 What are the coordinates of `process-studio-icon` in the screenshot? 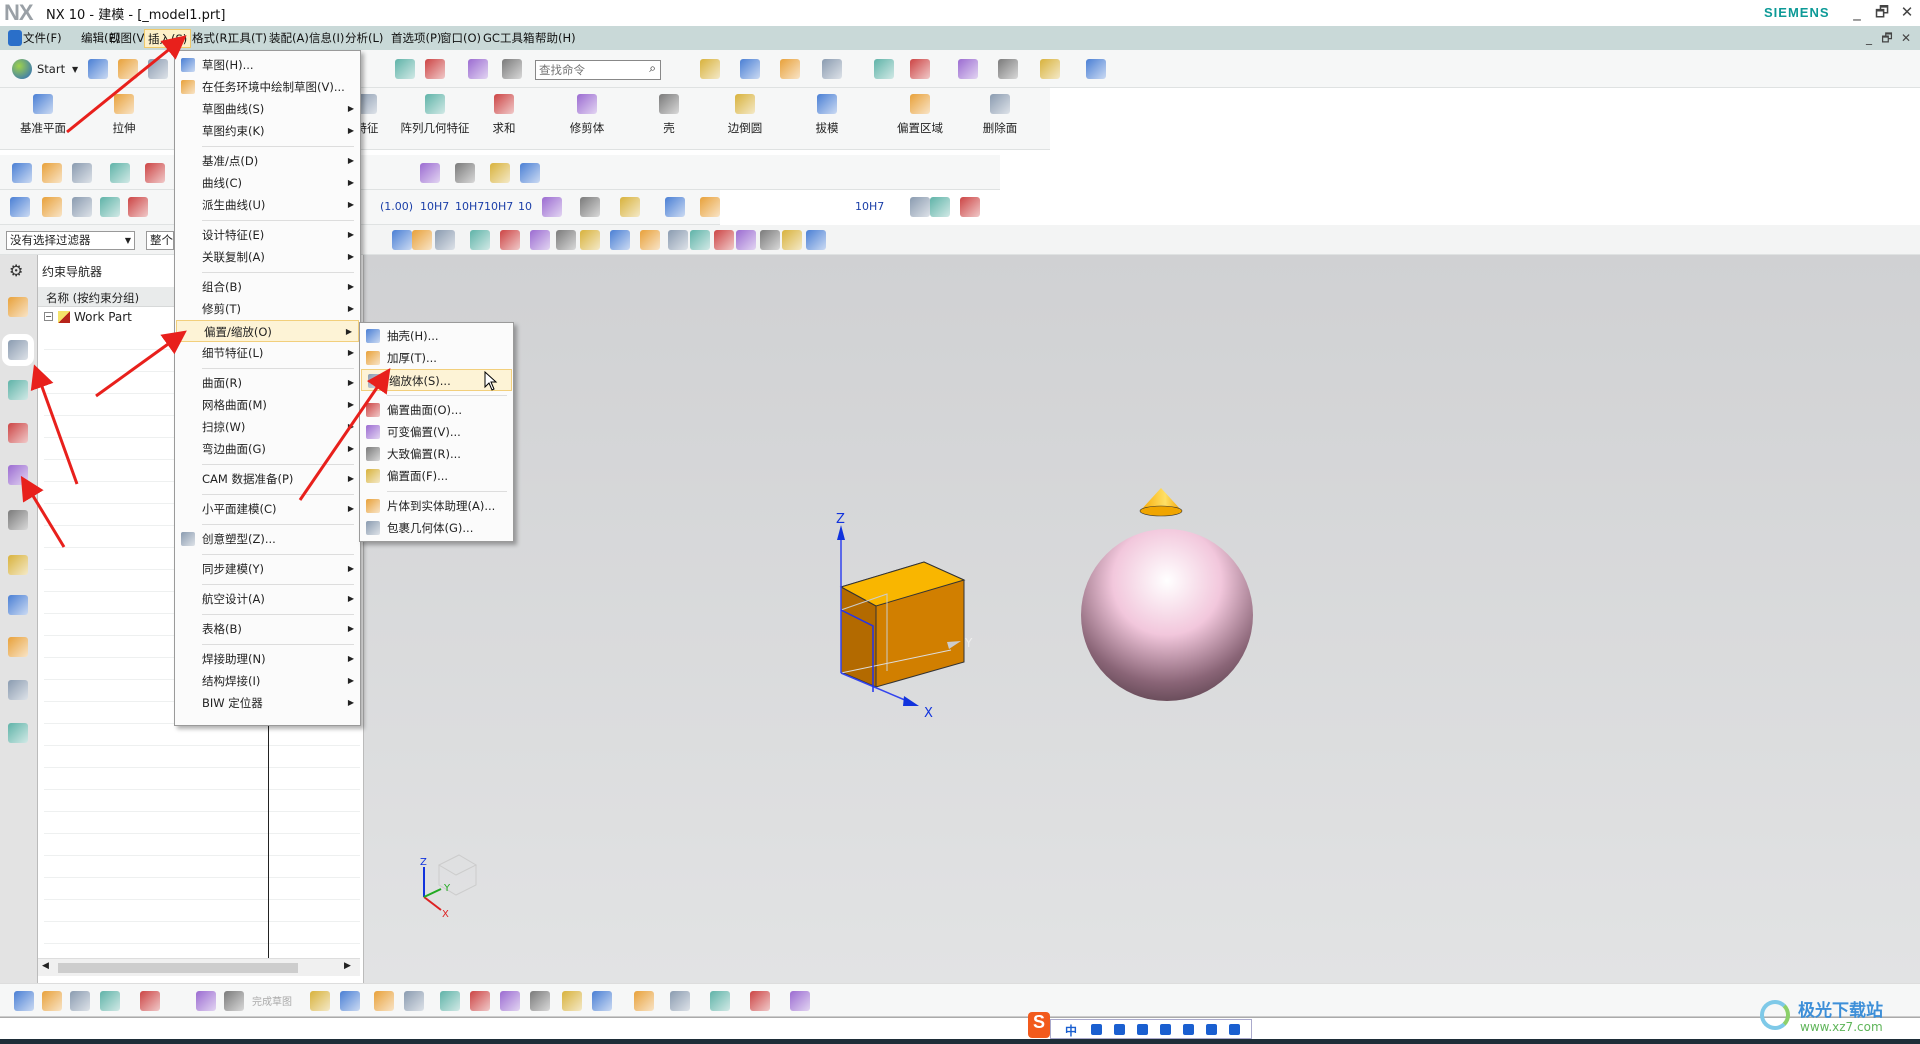 It's located at (18, 647).